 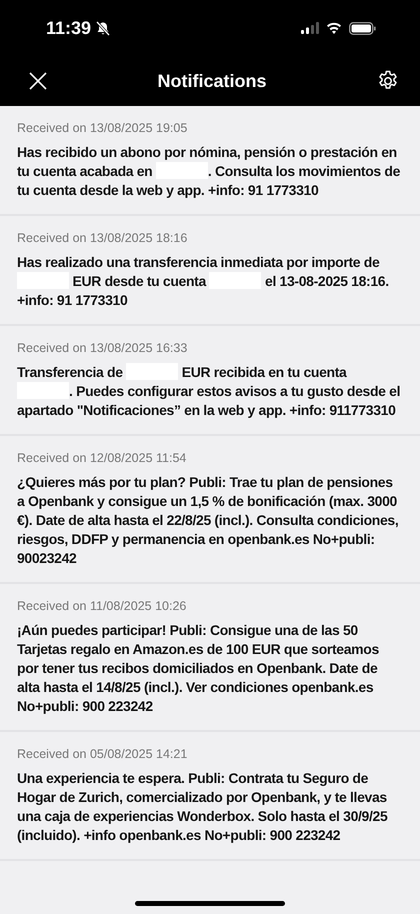 What do you see at coordinates (102, 238) in the screenshot?
I see `received-date: Received on 13/08/2025 18:16` at bounding box center [102, 238].